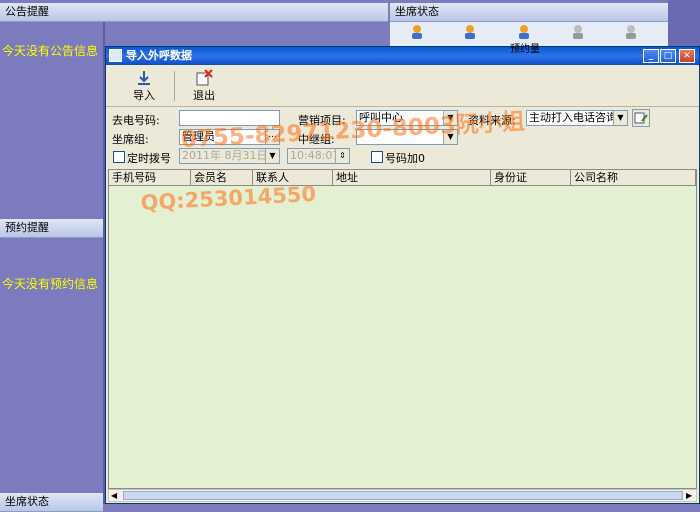 The width and height of the screenshot is (700, 512). I want to click on group-value: 管理员, so click(198, 136).